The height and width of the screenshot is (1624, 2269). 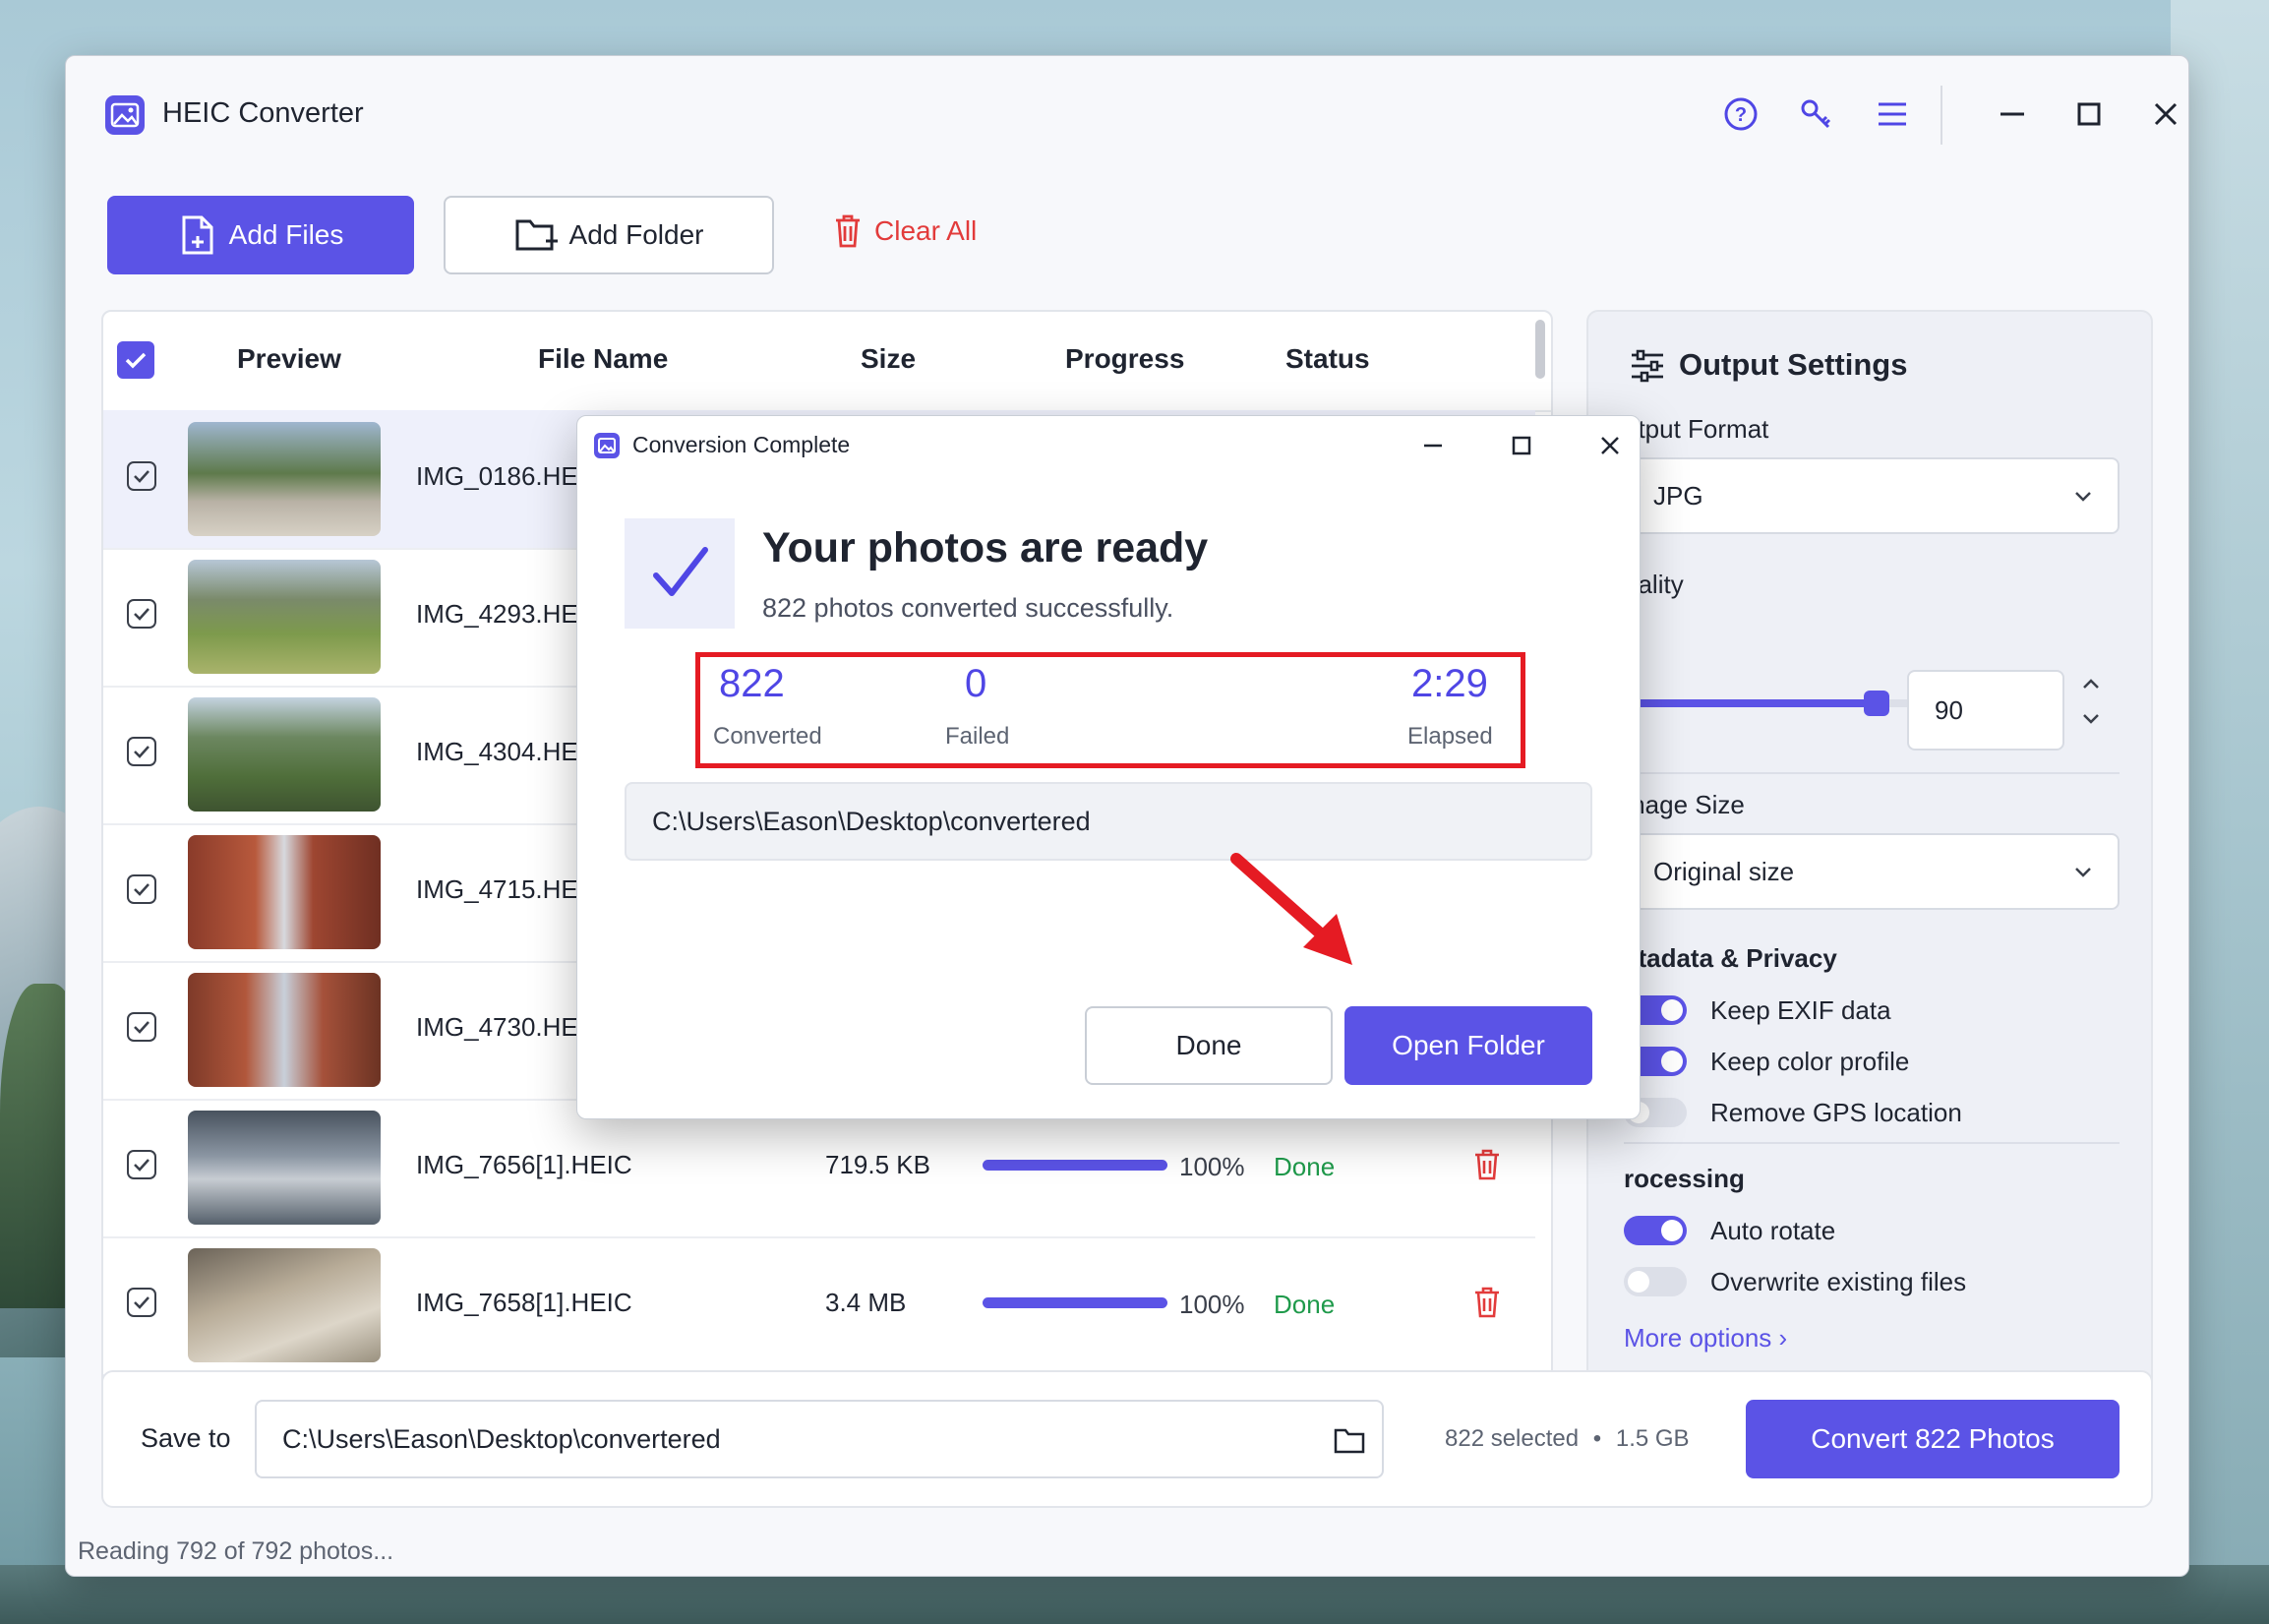 I want to click on progress-bar, so click(x=1075, y=1302).